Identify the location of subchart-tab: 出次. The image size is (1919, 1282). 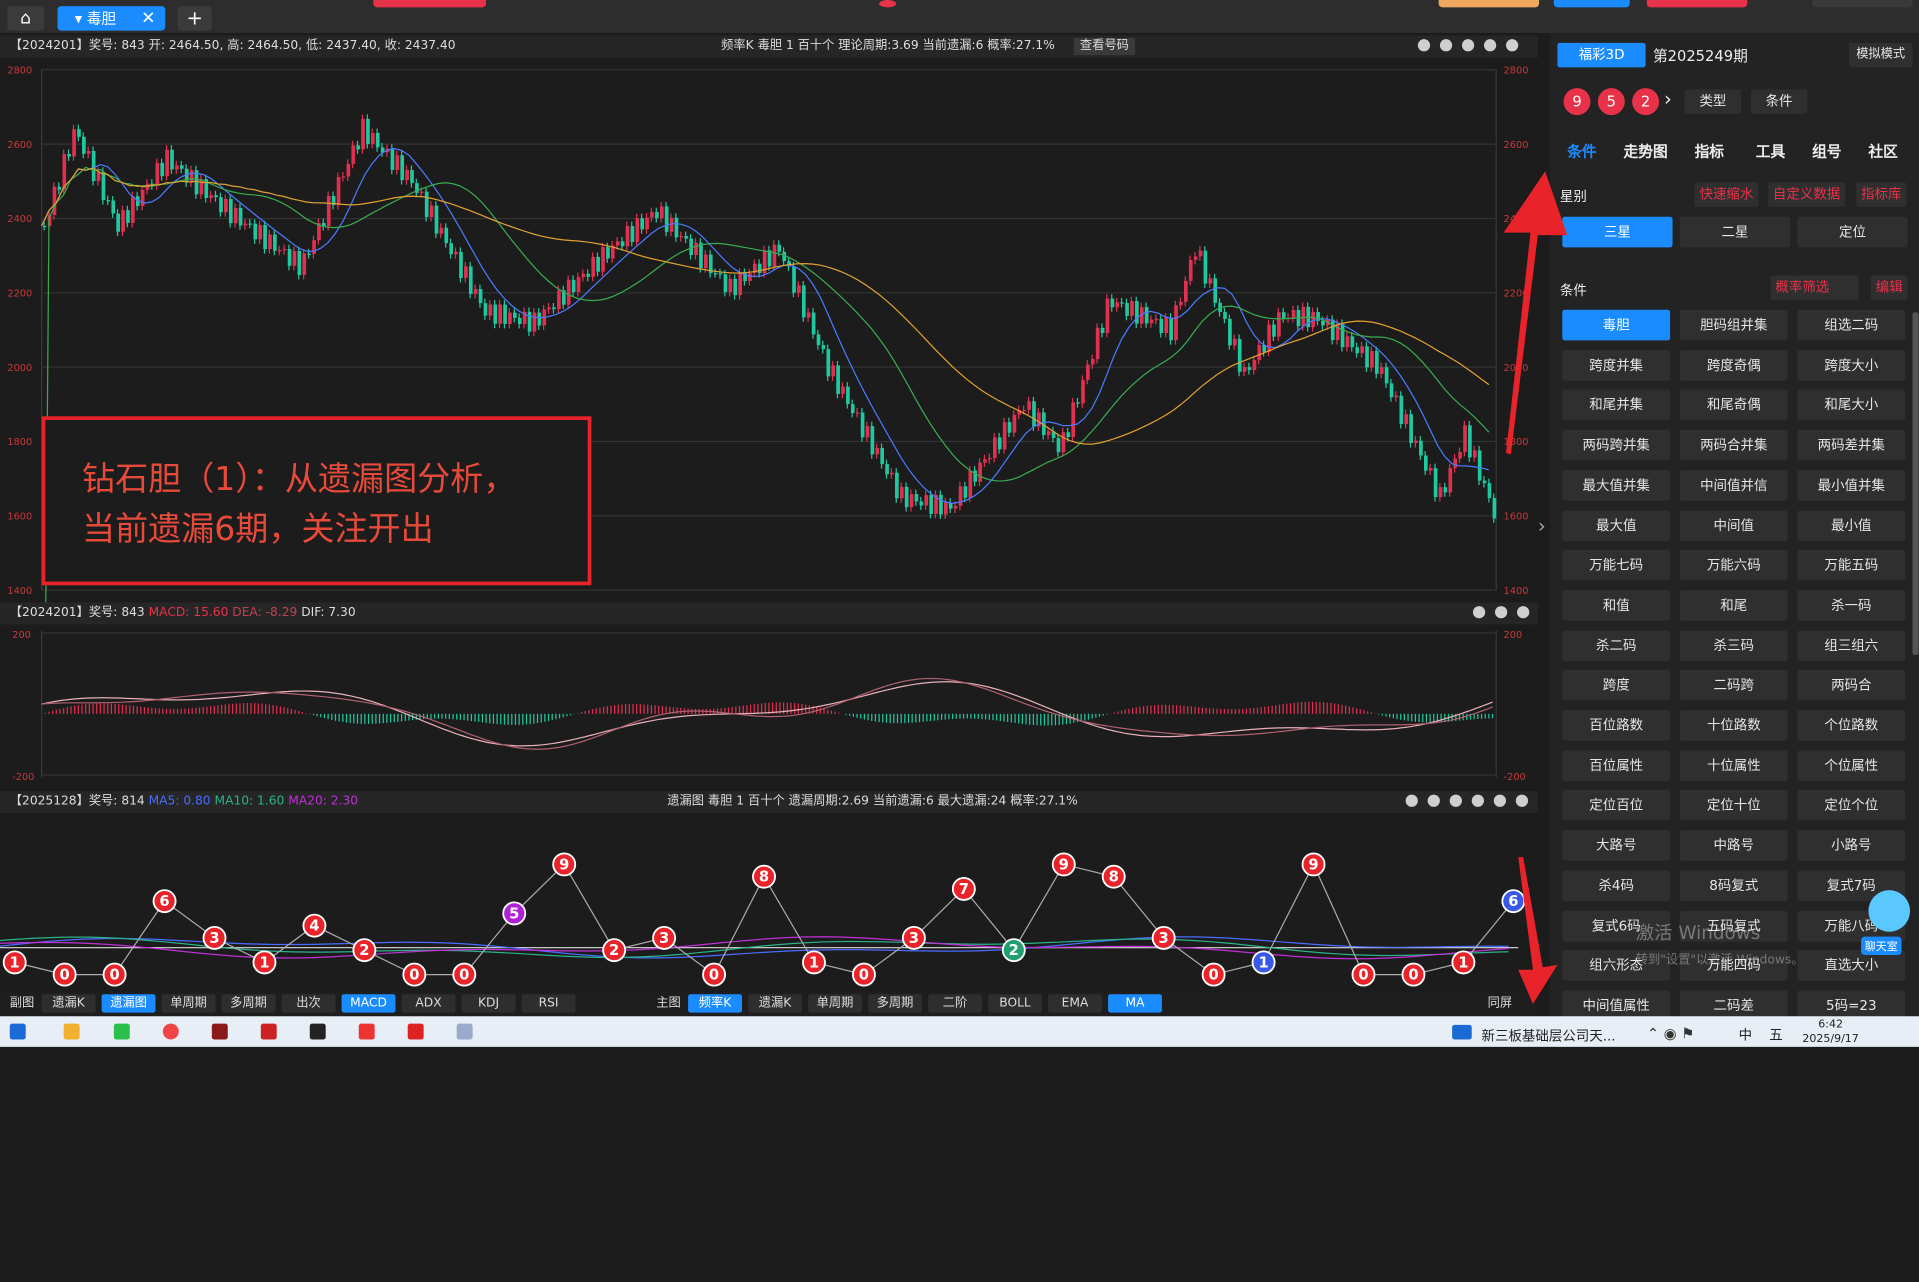
(308, 1003).